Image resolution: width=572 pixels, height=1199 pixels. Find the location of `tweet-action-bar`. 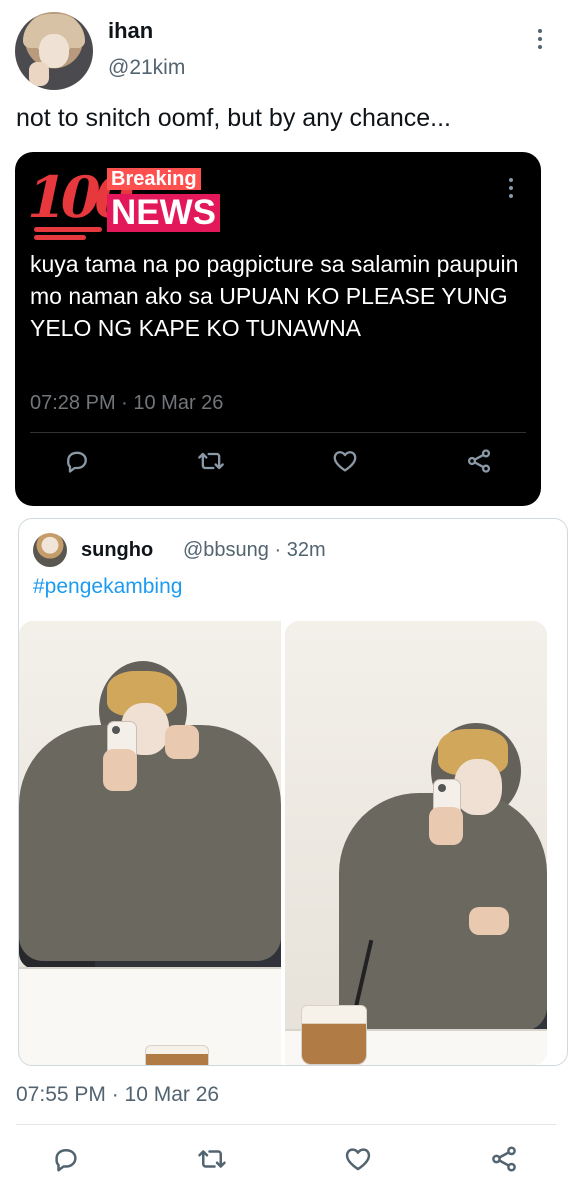

tweet-action-bar is located at coordinates (286, 1161).